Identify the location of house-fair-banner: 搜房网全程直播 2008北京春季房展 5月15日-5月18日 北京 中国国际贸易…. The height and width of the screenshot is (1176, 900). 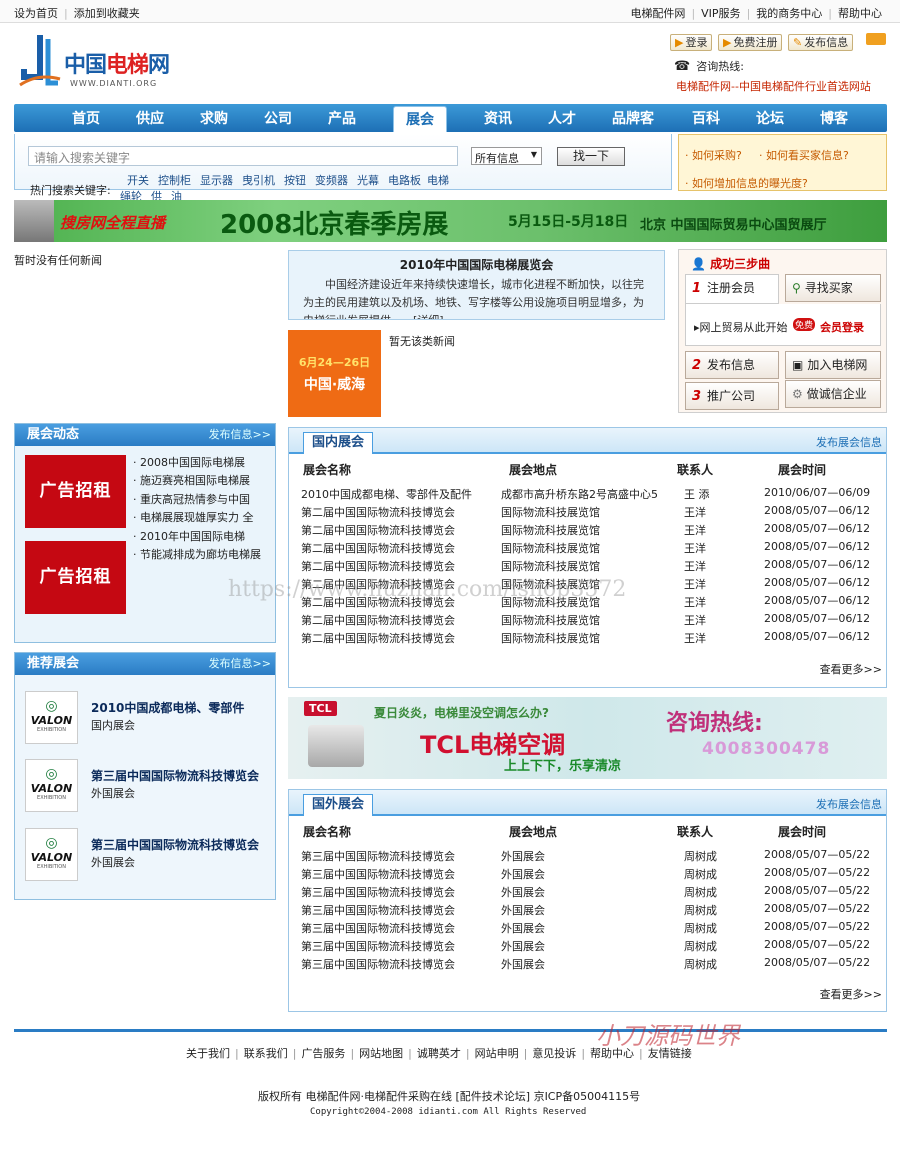
(450, 221).